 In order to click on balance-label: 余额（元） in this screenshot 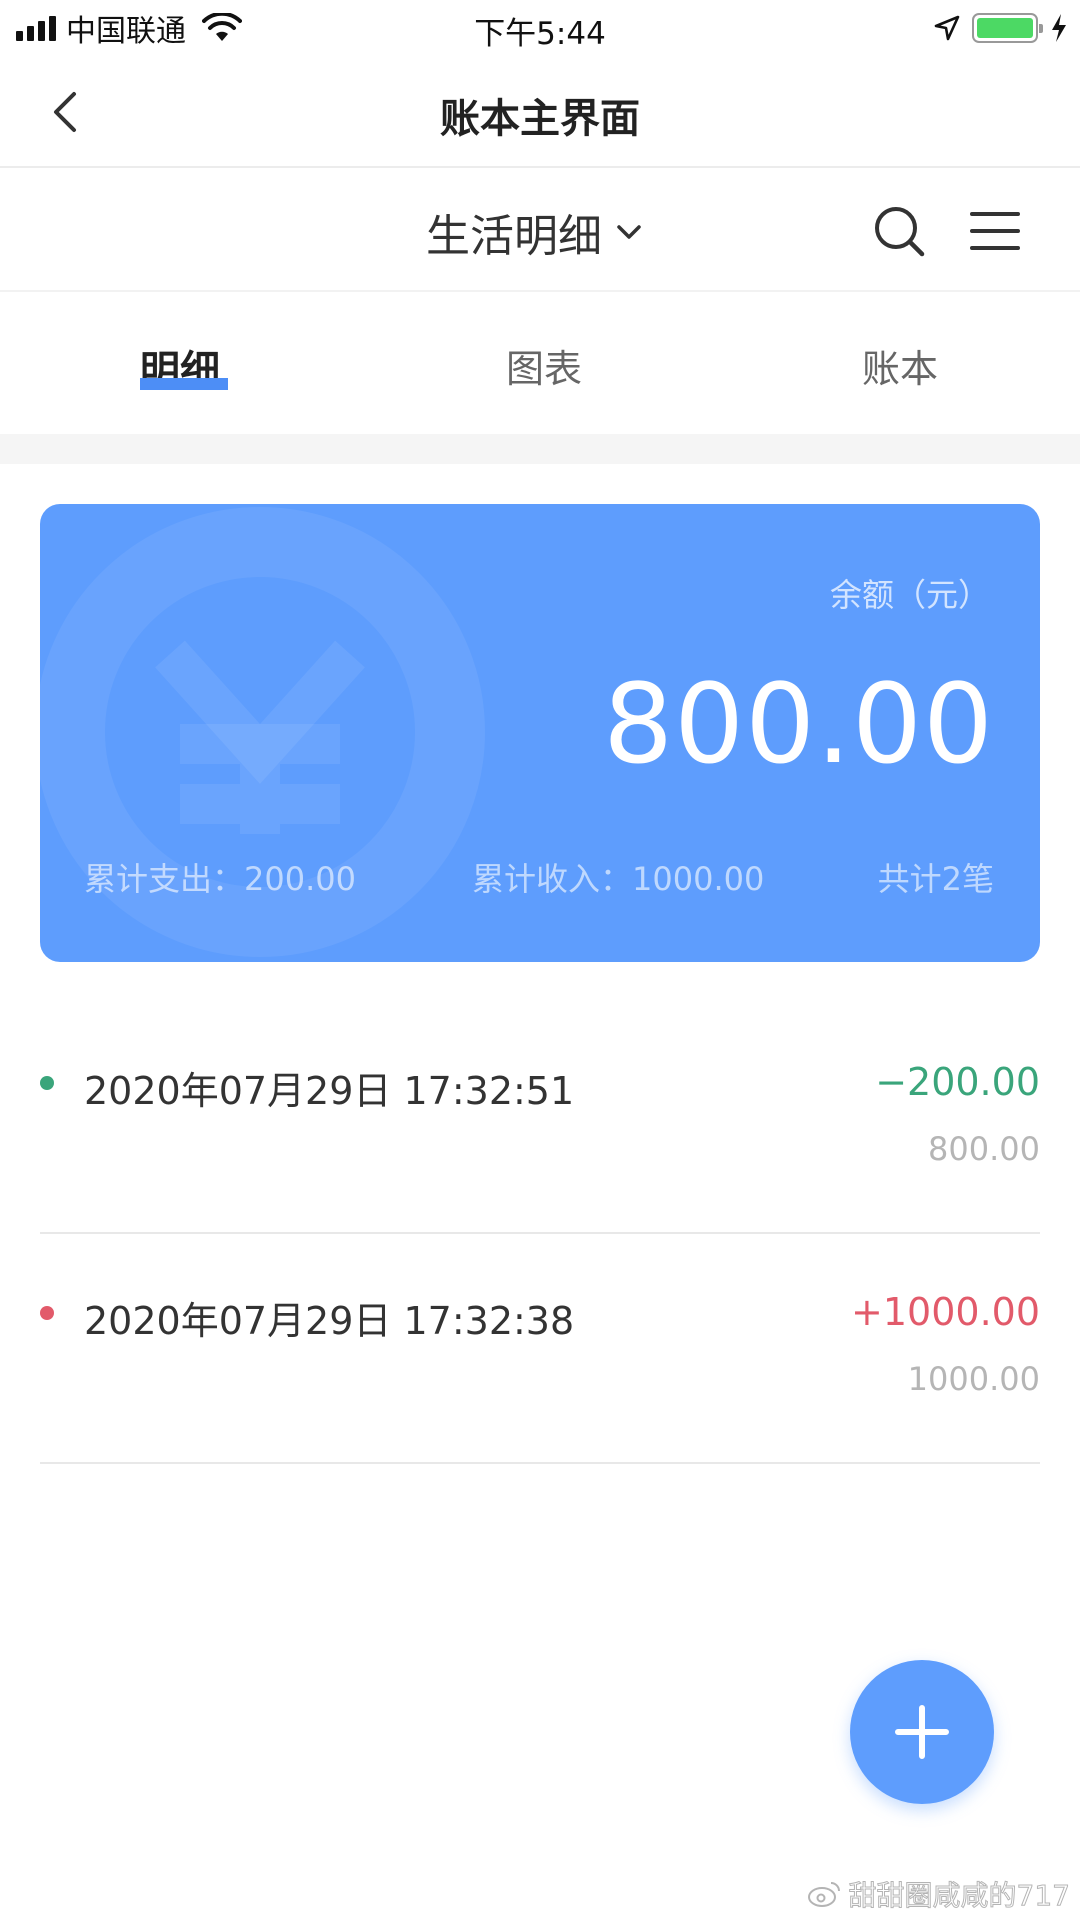, I will do `click(909, 595)`.